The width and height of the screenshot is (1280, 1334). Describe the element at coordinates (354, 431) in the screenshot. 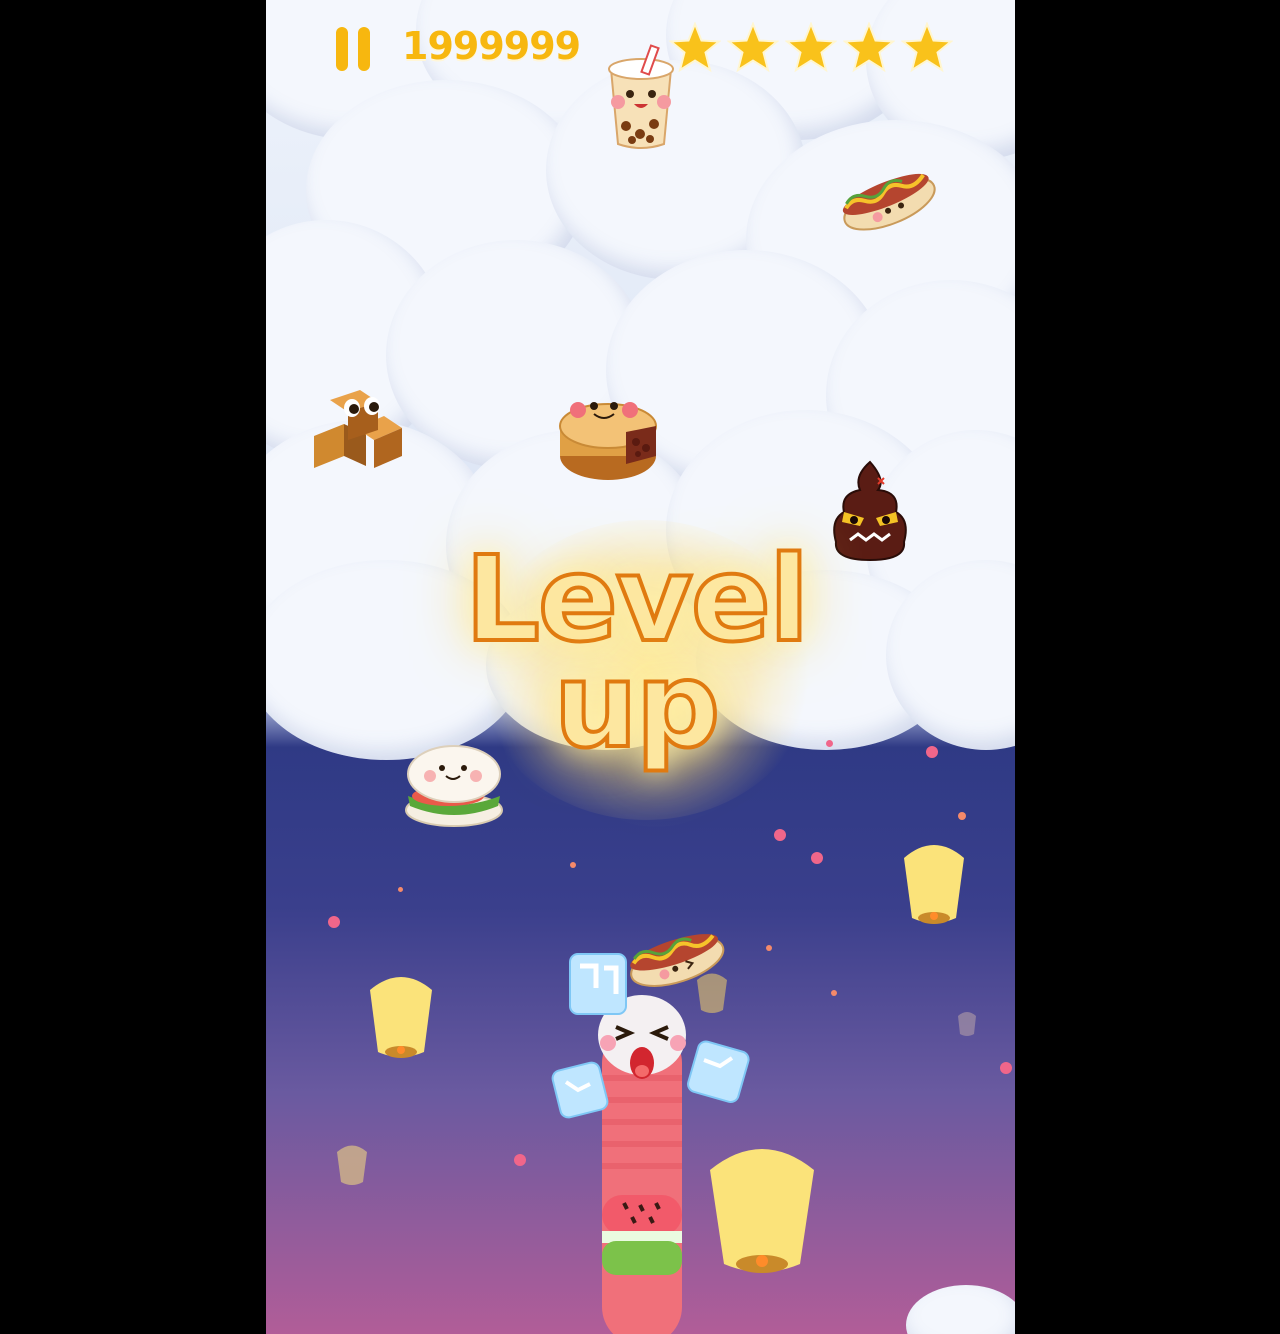

I see `fudge-icon` at that location.